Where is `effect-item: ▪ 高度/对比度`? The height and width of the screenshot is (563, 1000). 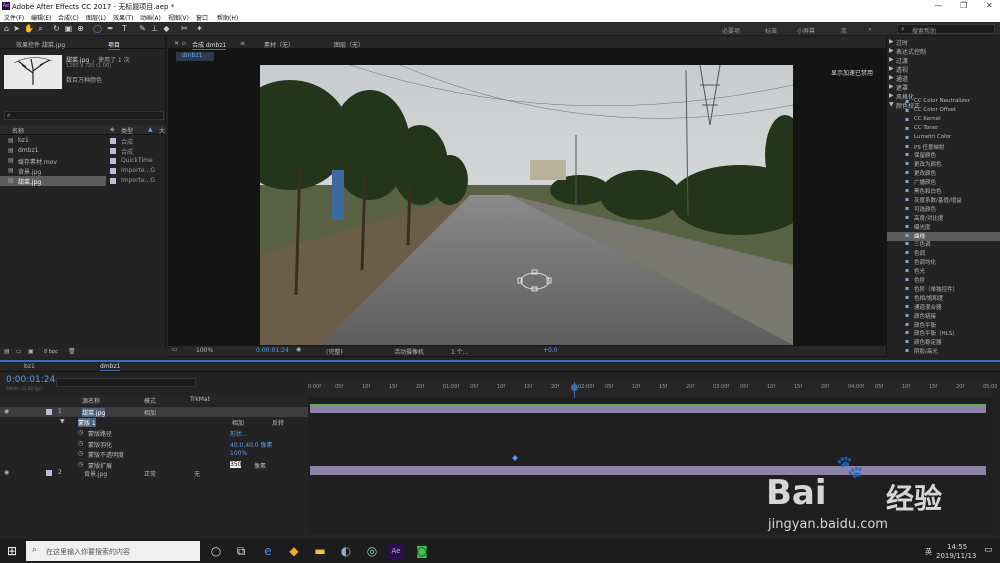
effect-item: ▪ 高度/对比度 is located at coordinates (943, 218).